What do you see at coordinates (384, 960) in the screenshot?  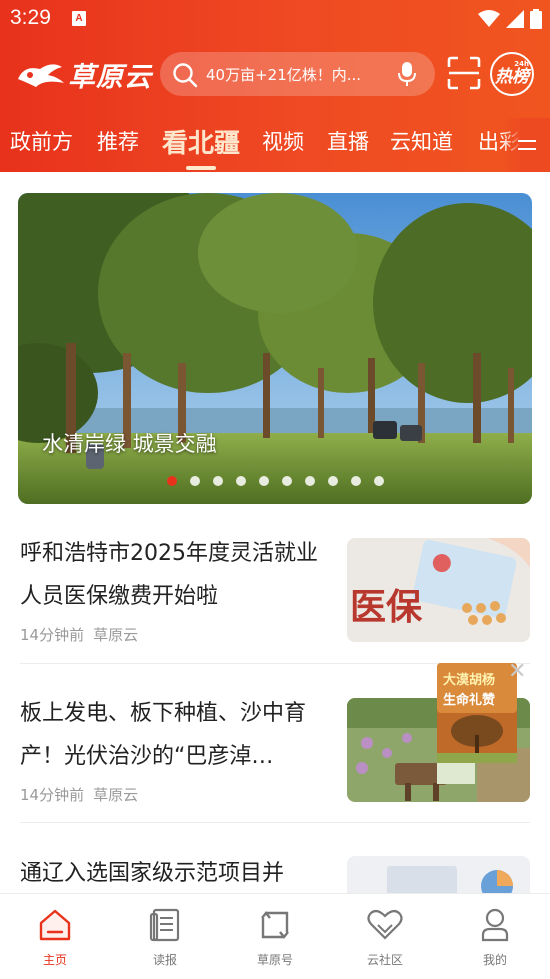 I see `nav-label: 云社区` at bounding box center [384, 960].